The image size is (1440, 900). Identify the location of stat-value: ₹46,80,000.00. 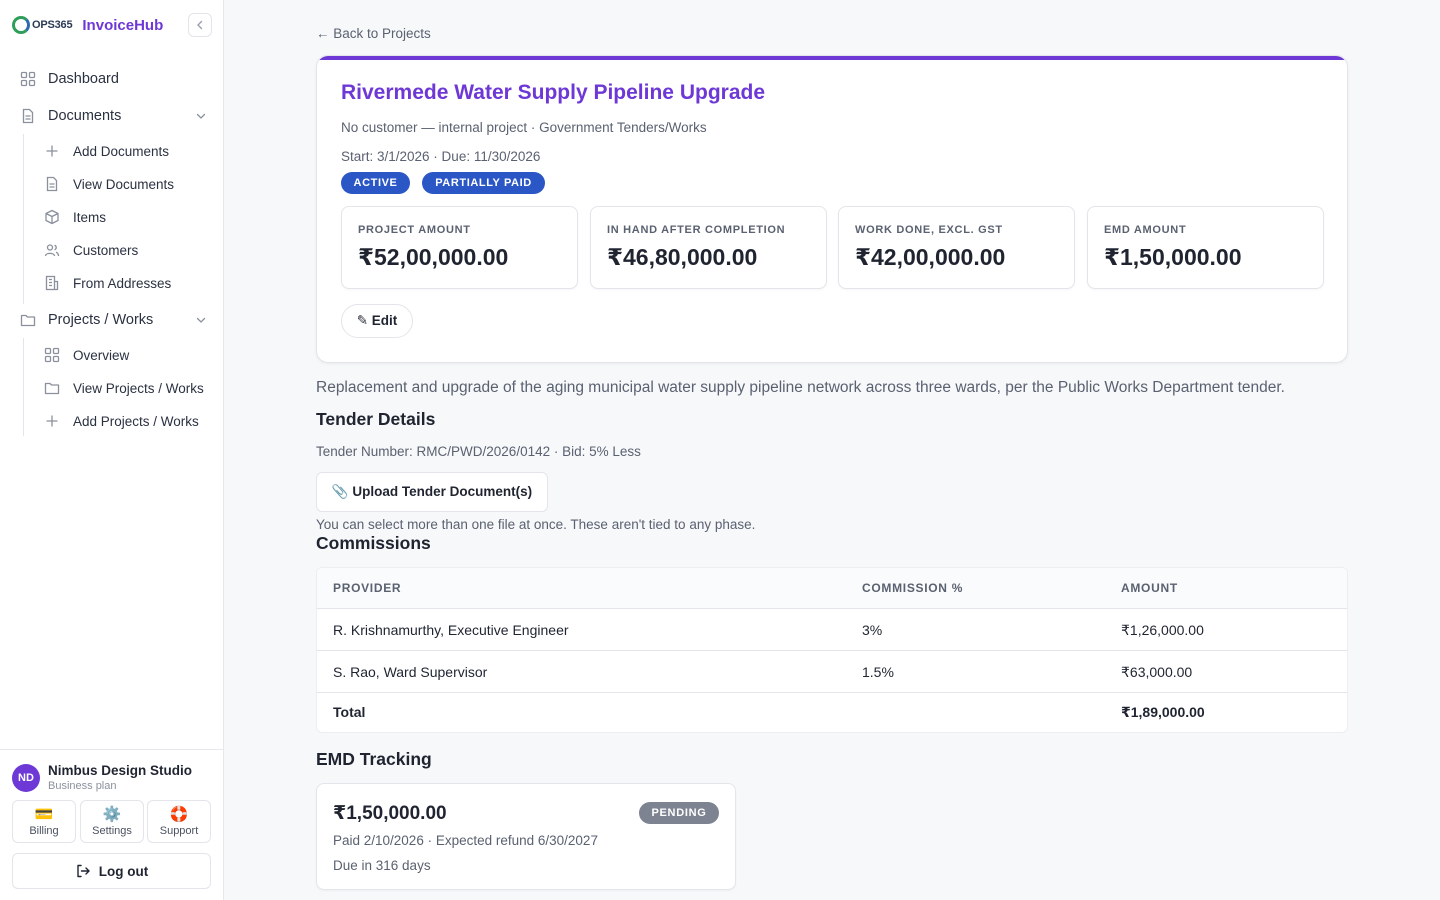
(682, 257).